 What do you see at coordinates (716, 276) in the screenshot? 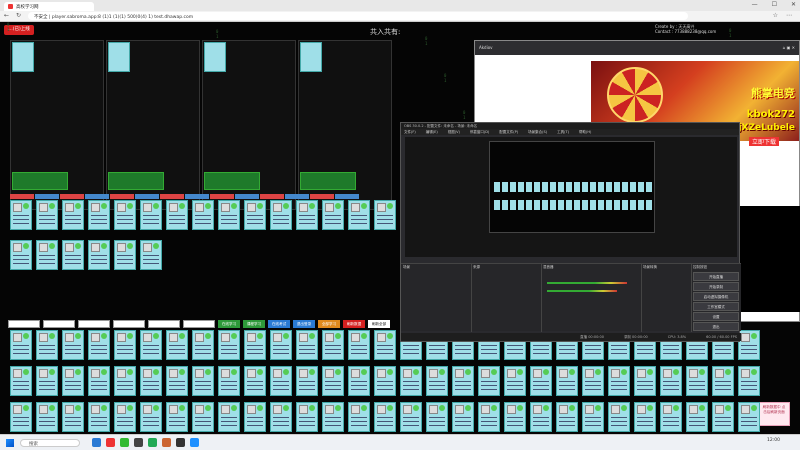
I see `obs-control-button: 开始直播` at bounding box center [716, 276].